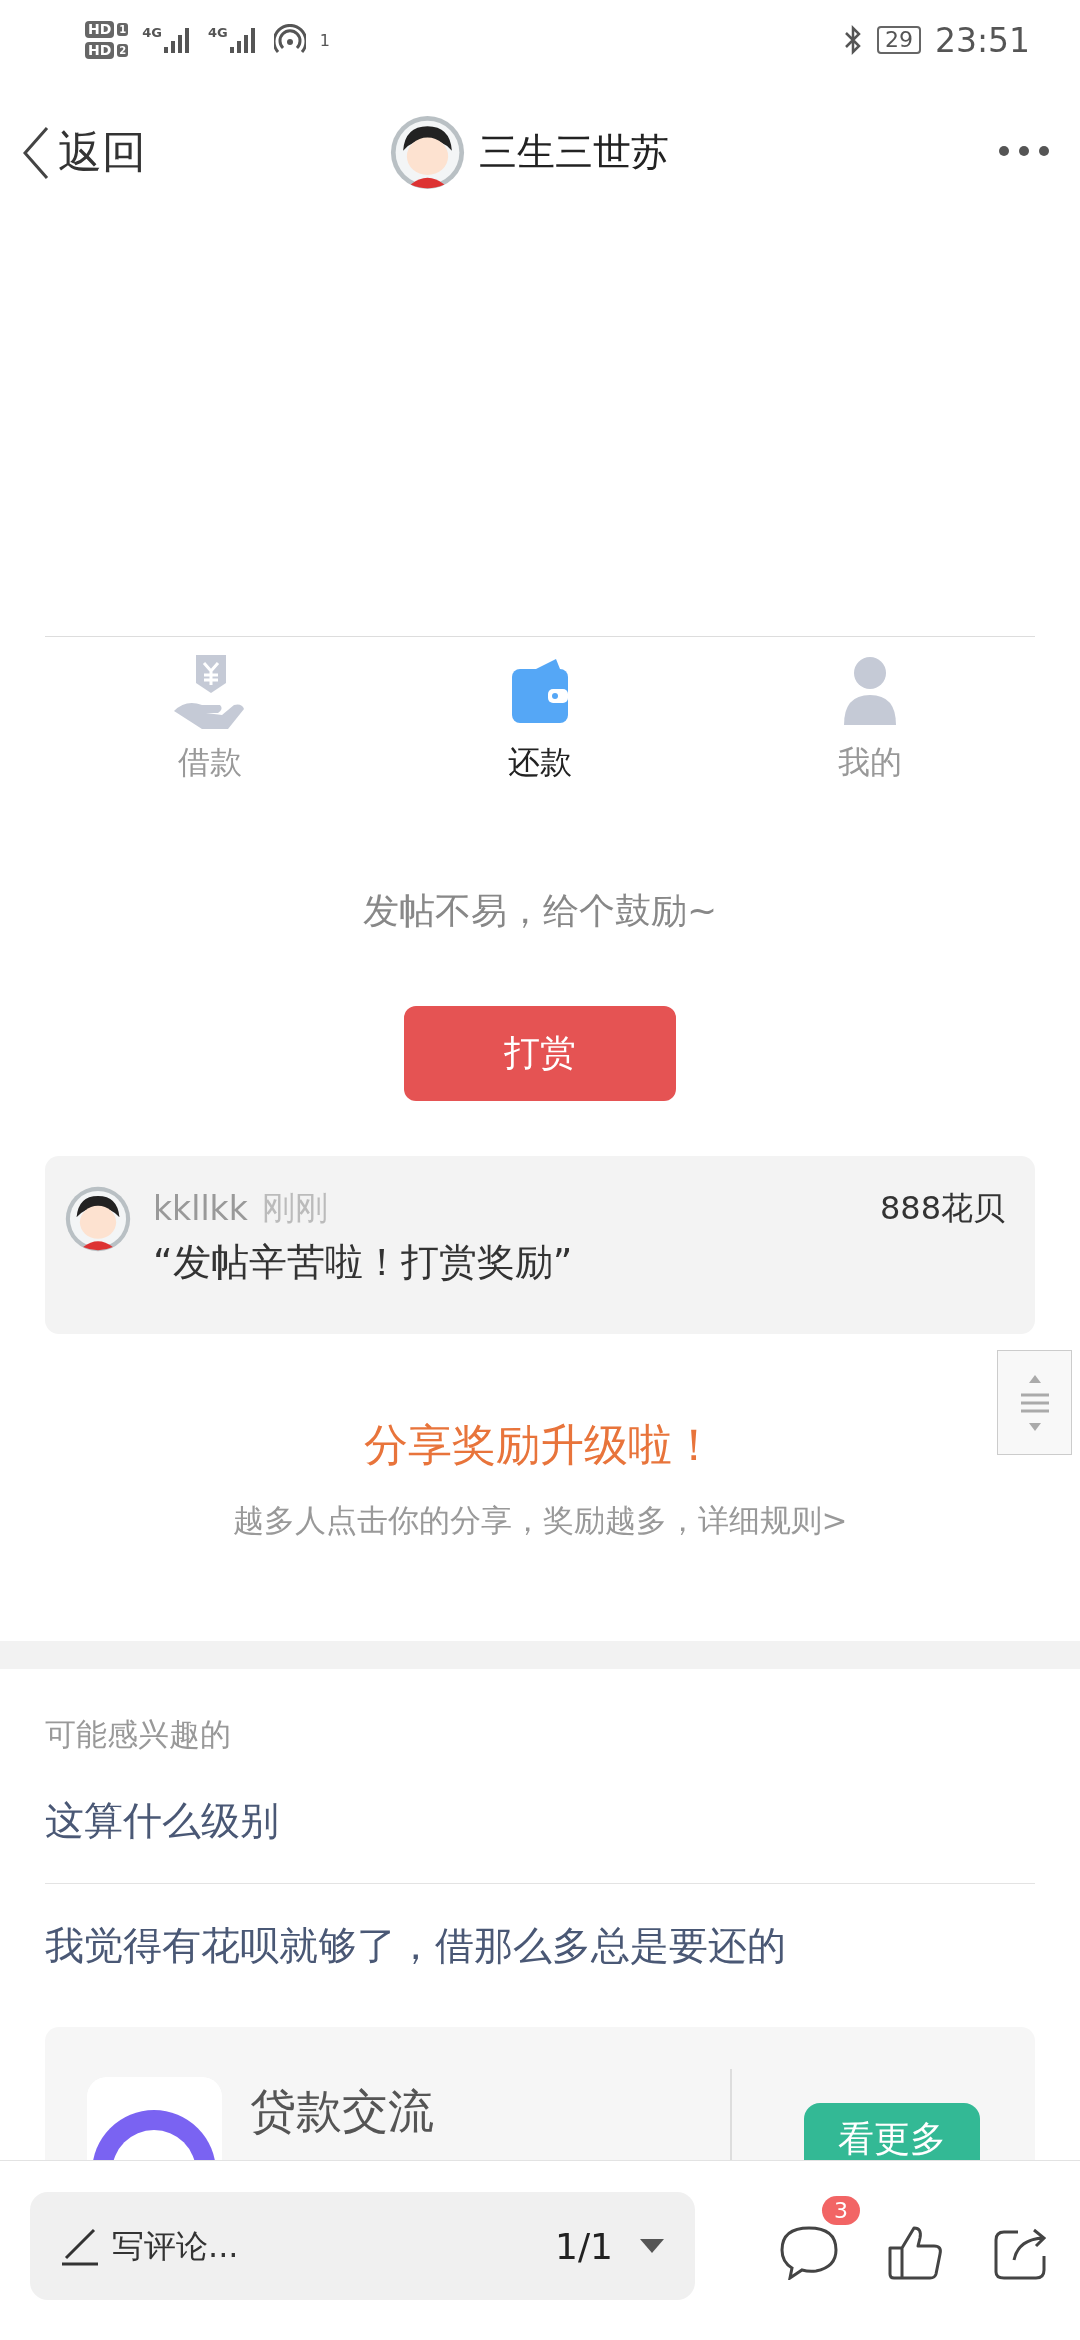 This screenshot has height=2340, width=1080. What do you see at coordinates (363, 1262) in the screenshot?
I see `tip-message: “发帖辛苦啦！打赏奖励”` at bounding box center [363, 1262].